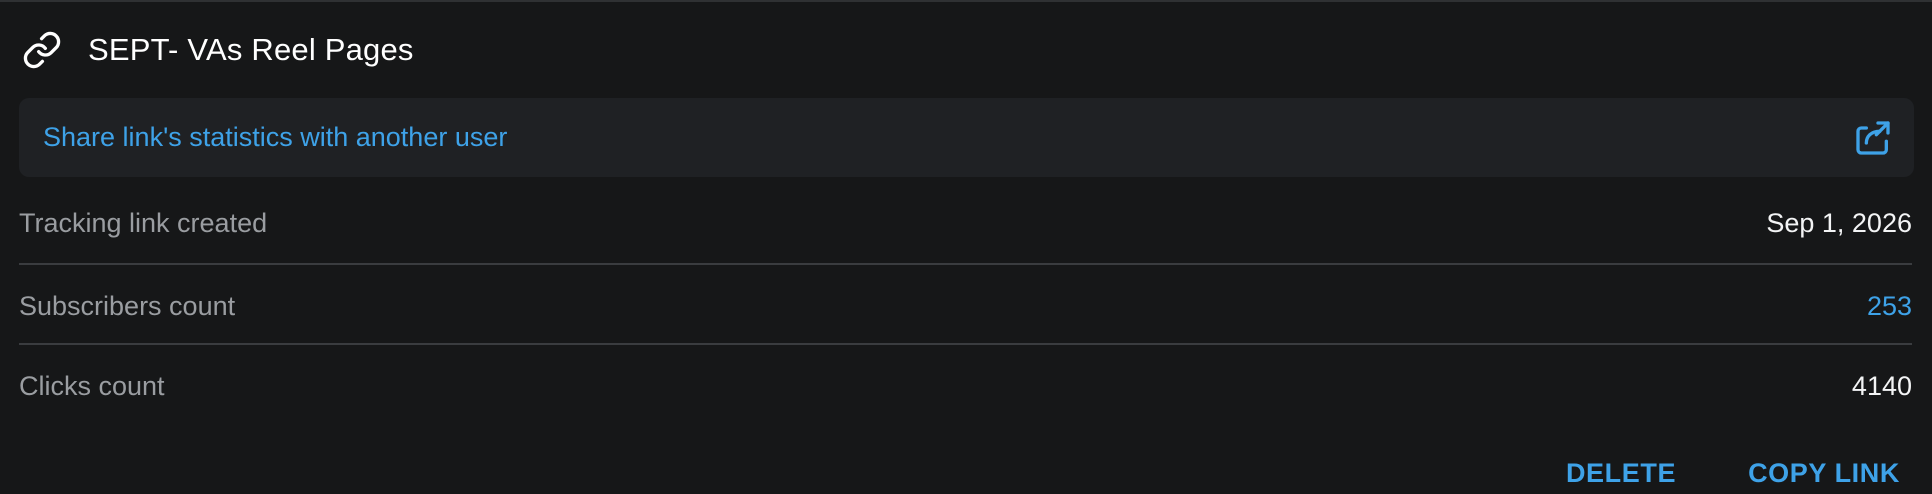 This screenshot has height=494, width=1932. I want to click on detail-value: Sep 1, 2026, so click(1839, 222).